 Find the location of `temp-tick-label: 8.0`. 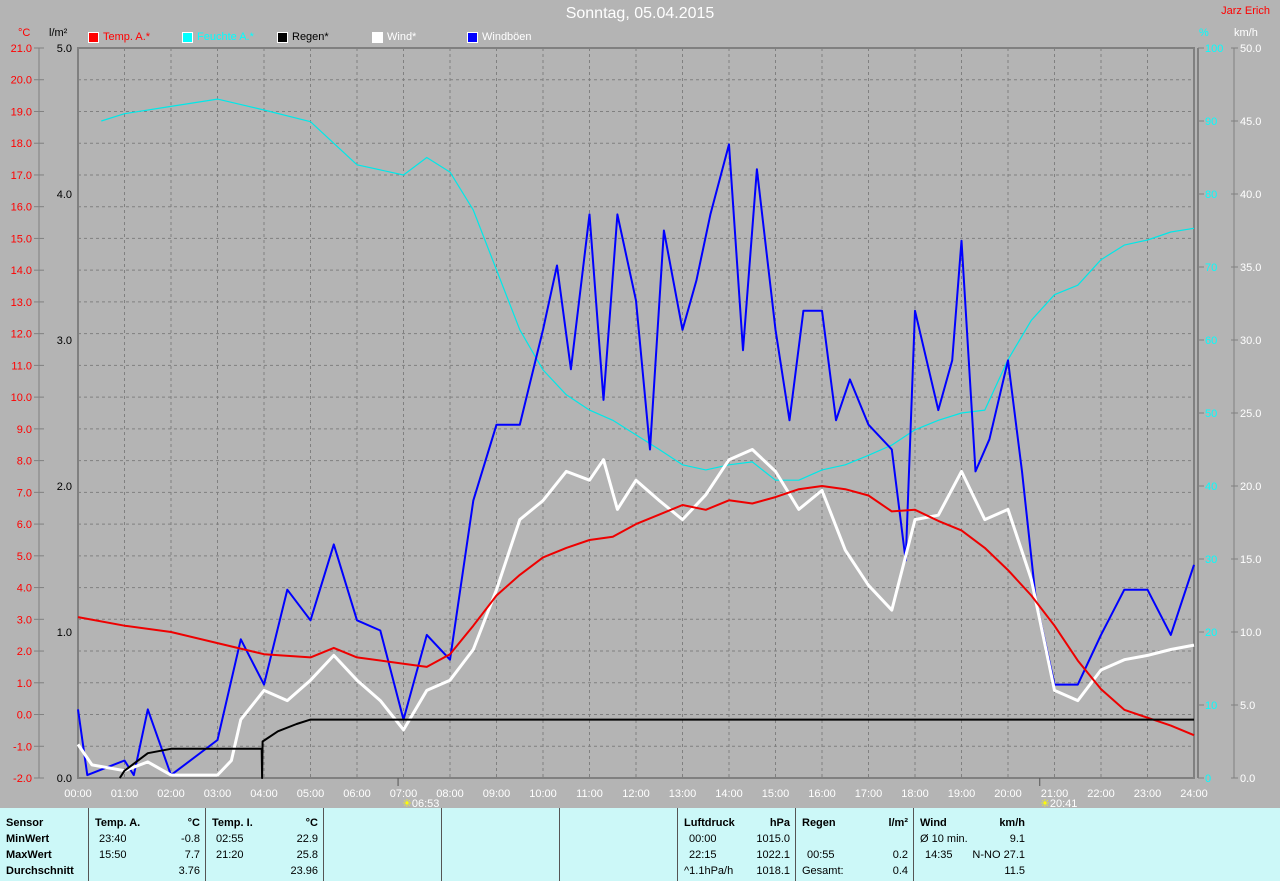

temp-tick-label: 8.0 is located at coordinates (24, 462).